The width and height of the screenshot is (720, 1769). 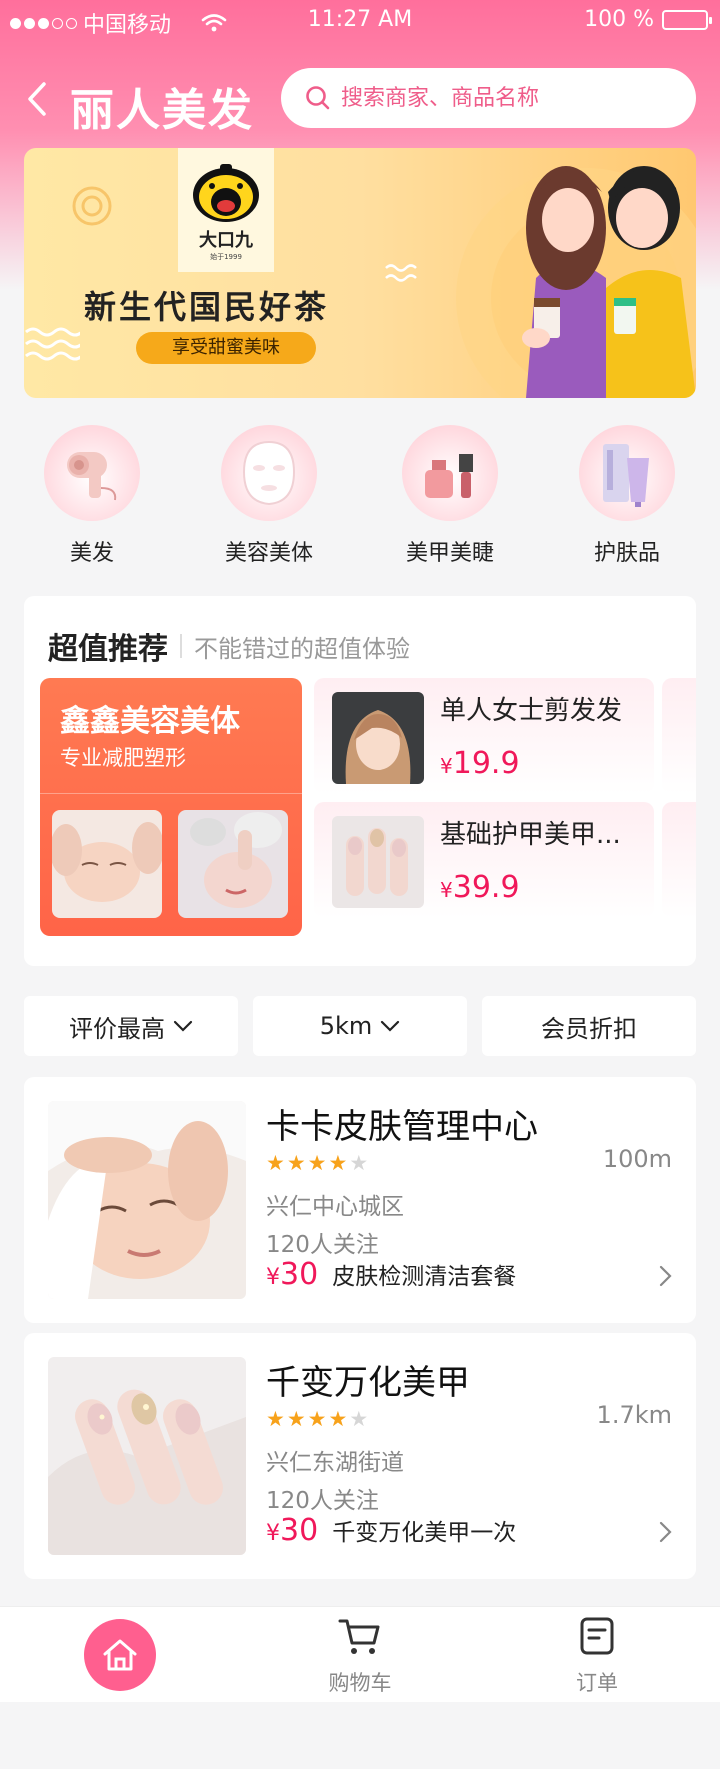 I want to click on category-nails: 美甲美睫, so click(x=450, y=496).